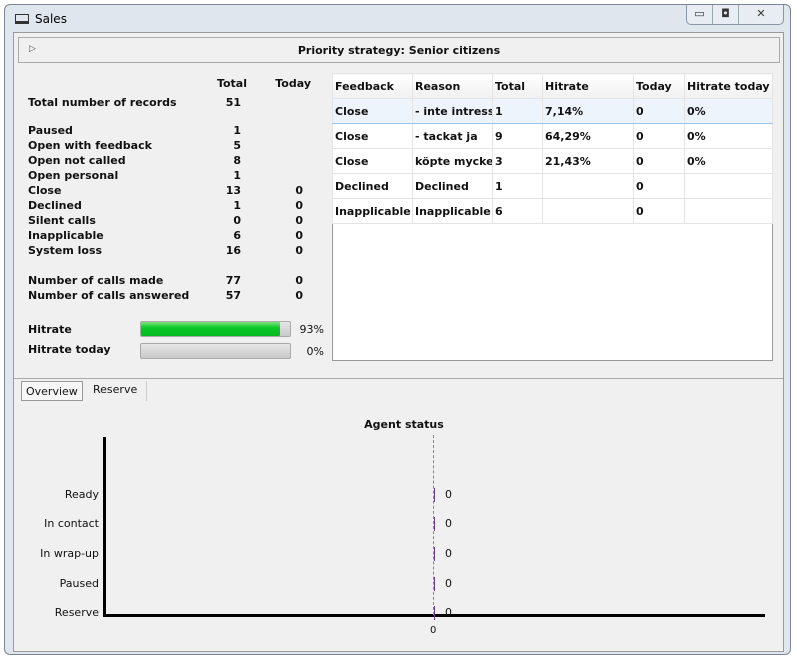  I want to click on minimize-button: ▭, so click(700, 14).